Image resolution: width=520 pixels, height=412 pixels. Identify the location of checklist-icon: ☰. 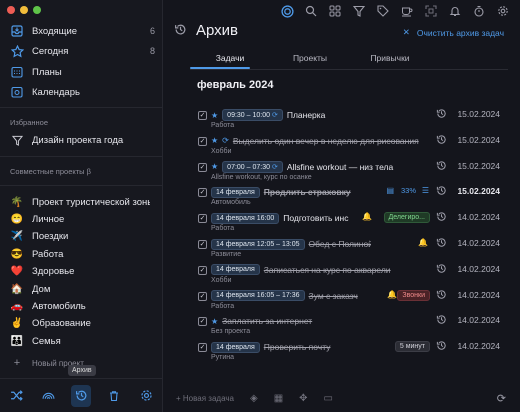
(425, 191).